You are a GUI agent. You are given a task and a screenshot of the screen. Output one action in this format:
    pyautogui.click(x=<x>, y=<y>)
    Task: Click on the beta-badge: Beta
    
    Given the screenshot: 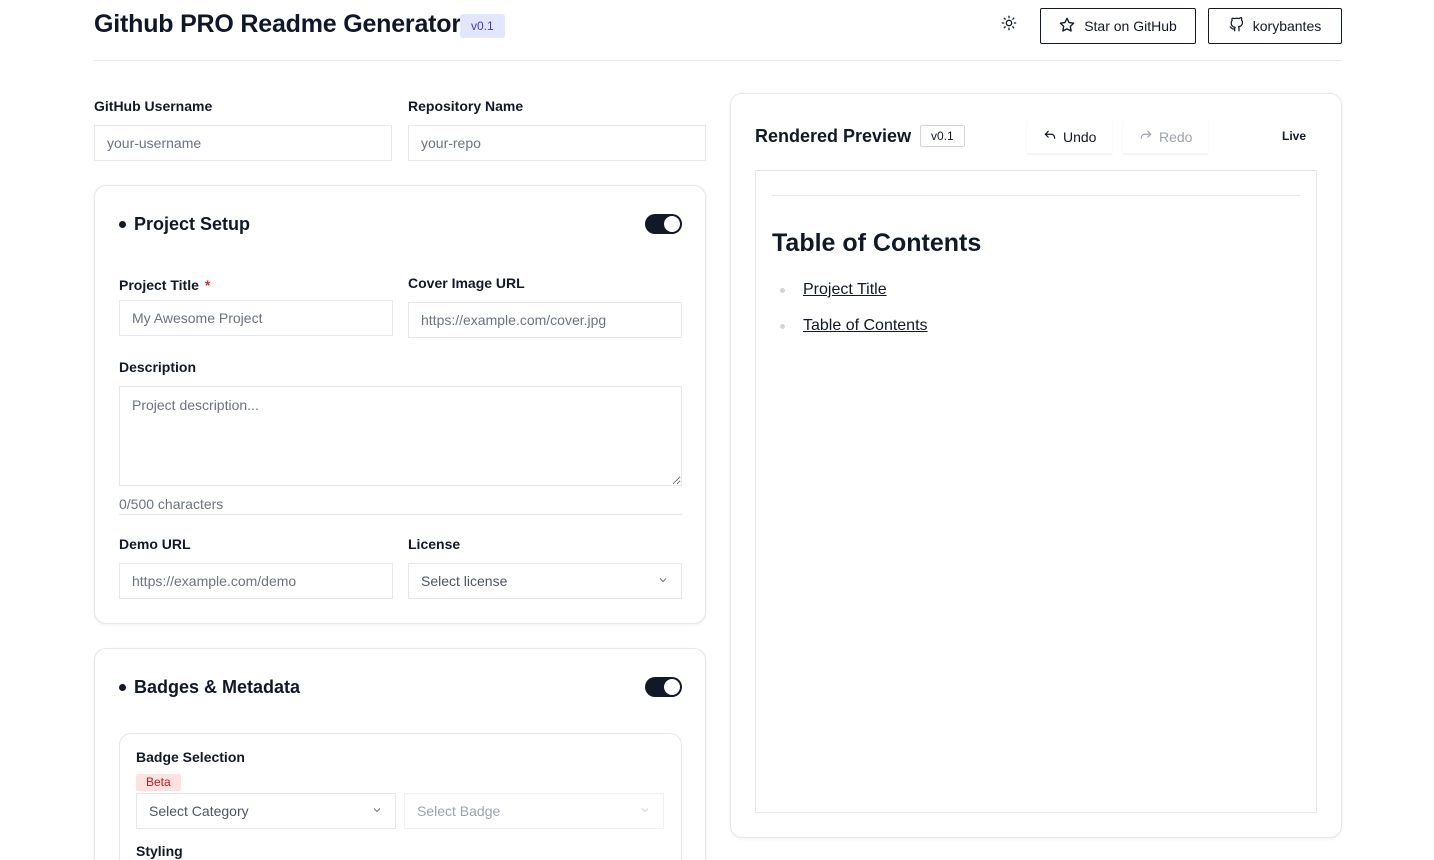 What is the action you would take?
    pyautogui.click(x=158, y=782)
    